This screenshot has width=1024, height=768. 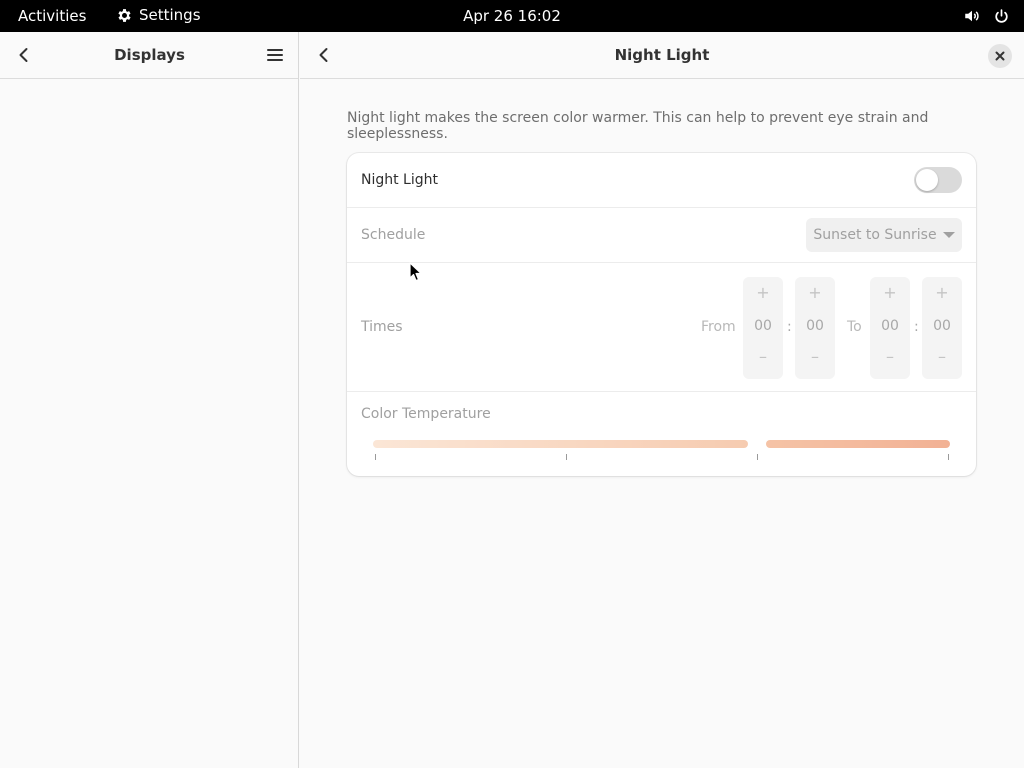 What do you see at coordinates (275, 55) in the screenshot?
I see `hamburger-menu-icon` at bounding box center [275, 55].